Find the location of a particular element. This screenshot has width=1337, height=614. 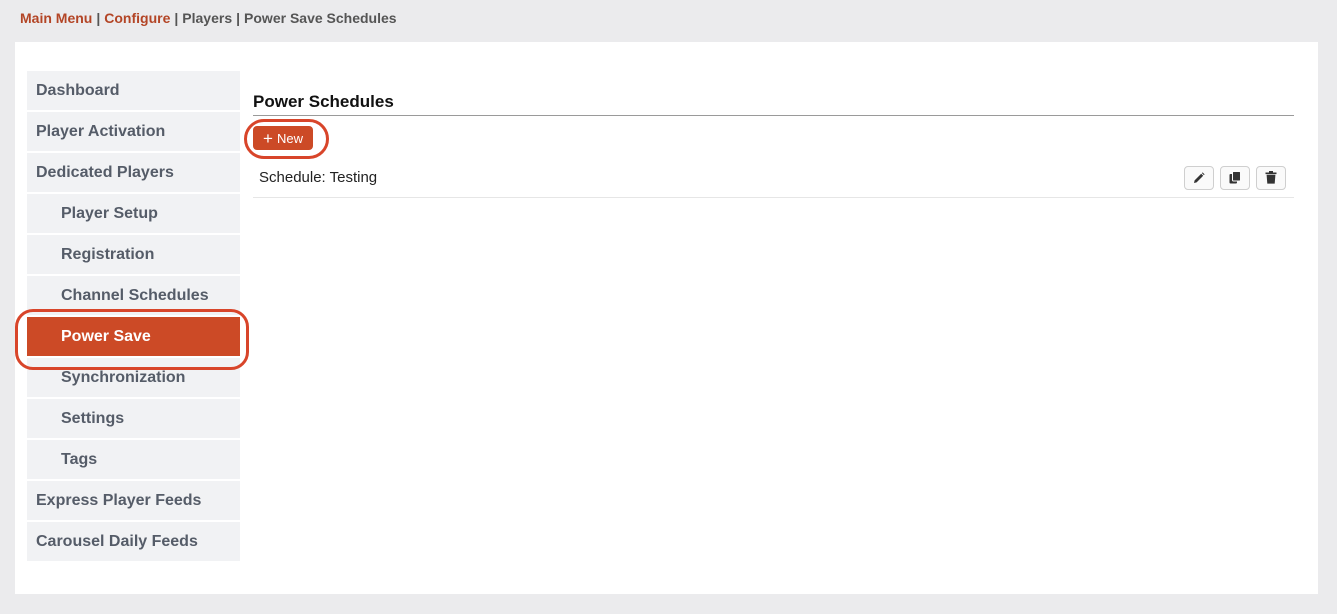

sidebar-item-dedicated-players: Dedicated Players is located at coordinates (133, 172).